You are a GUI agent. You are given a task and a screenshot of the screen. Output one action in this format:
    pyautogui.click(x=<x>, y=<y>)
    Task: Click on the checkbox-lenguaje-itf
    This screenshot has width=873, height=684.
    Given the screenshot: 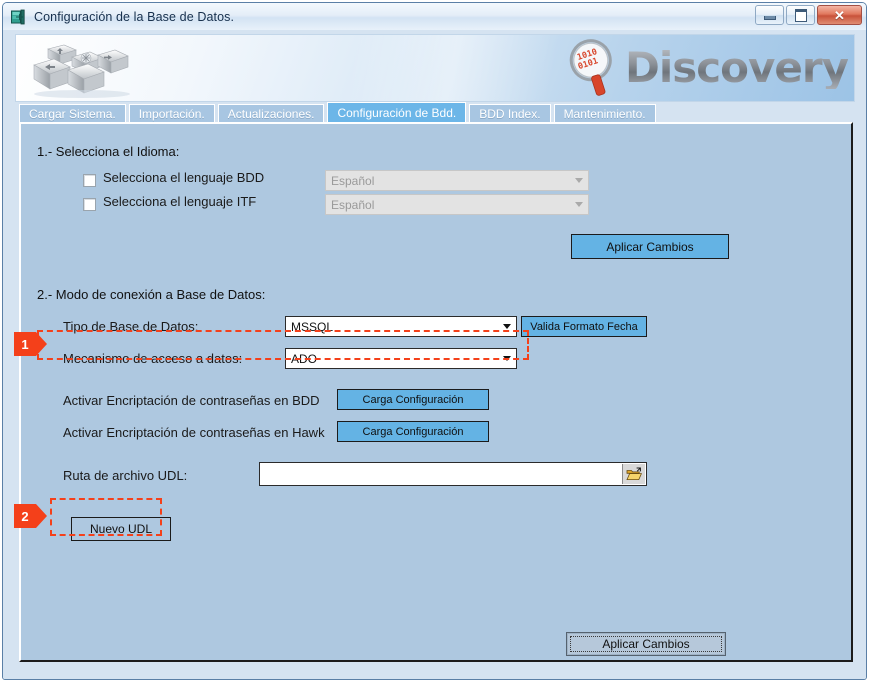 What is the action you would take?
    pyautogui.click(x=89, y=204)
    